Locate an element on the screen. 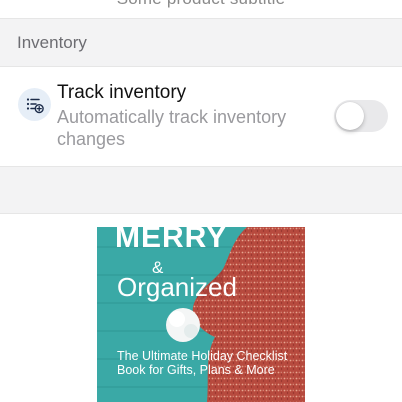 This screenshot has width=402, height=402. track-inventory-description: Automatically track inventory changes is located at coordinates (172, 128).